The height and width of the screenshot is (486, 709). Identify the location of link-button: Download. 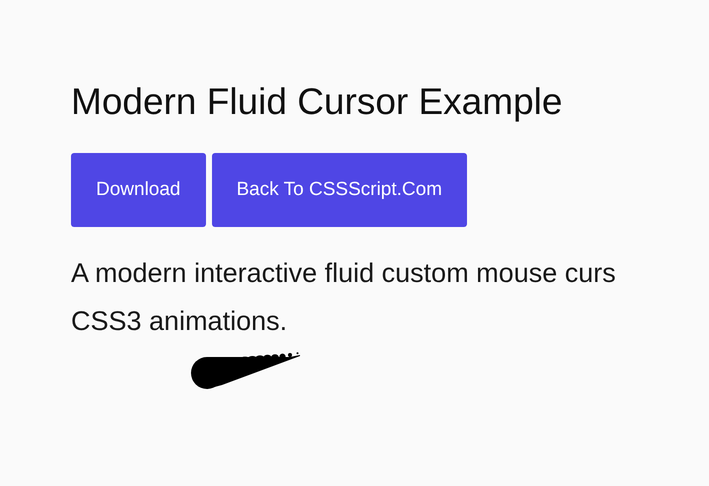
(138, 190).